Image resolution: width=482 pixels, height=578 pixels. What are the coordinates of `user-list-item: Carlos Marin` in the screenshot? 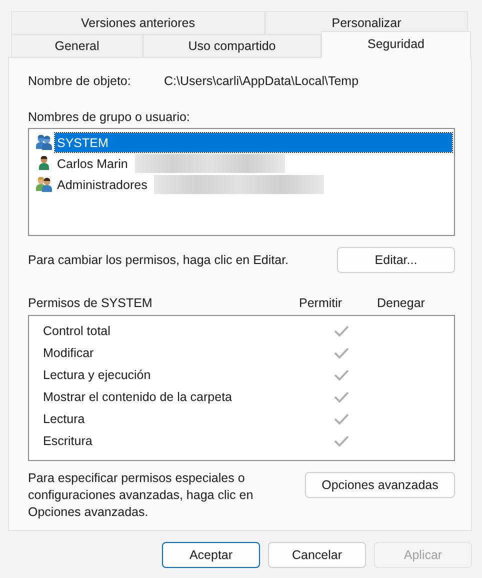 It's located at (92, 163).